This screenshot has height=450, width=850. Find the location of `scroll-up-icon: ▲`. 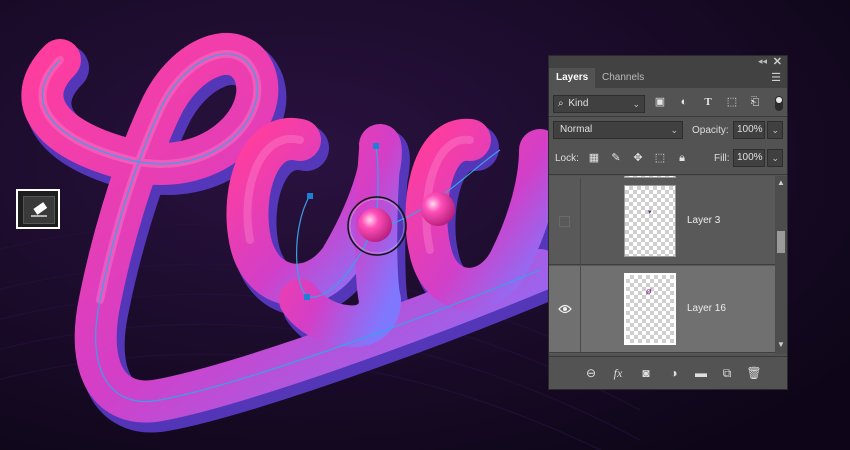

scroll-up-icon: ▲ is located at coordinates (781, 182).